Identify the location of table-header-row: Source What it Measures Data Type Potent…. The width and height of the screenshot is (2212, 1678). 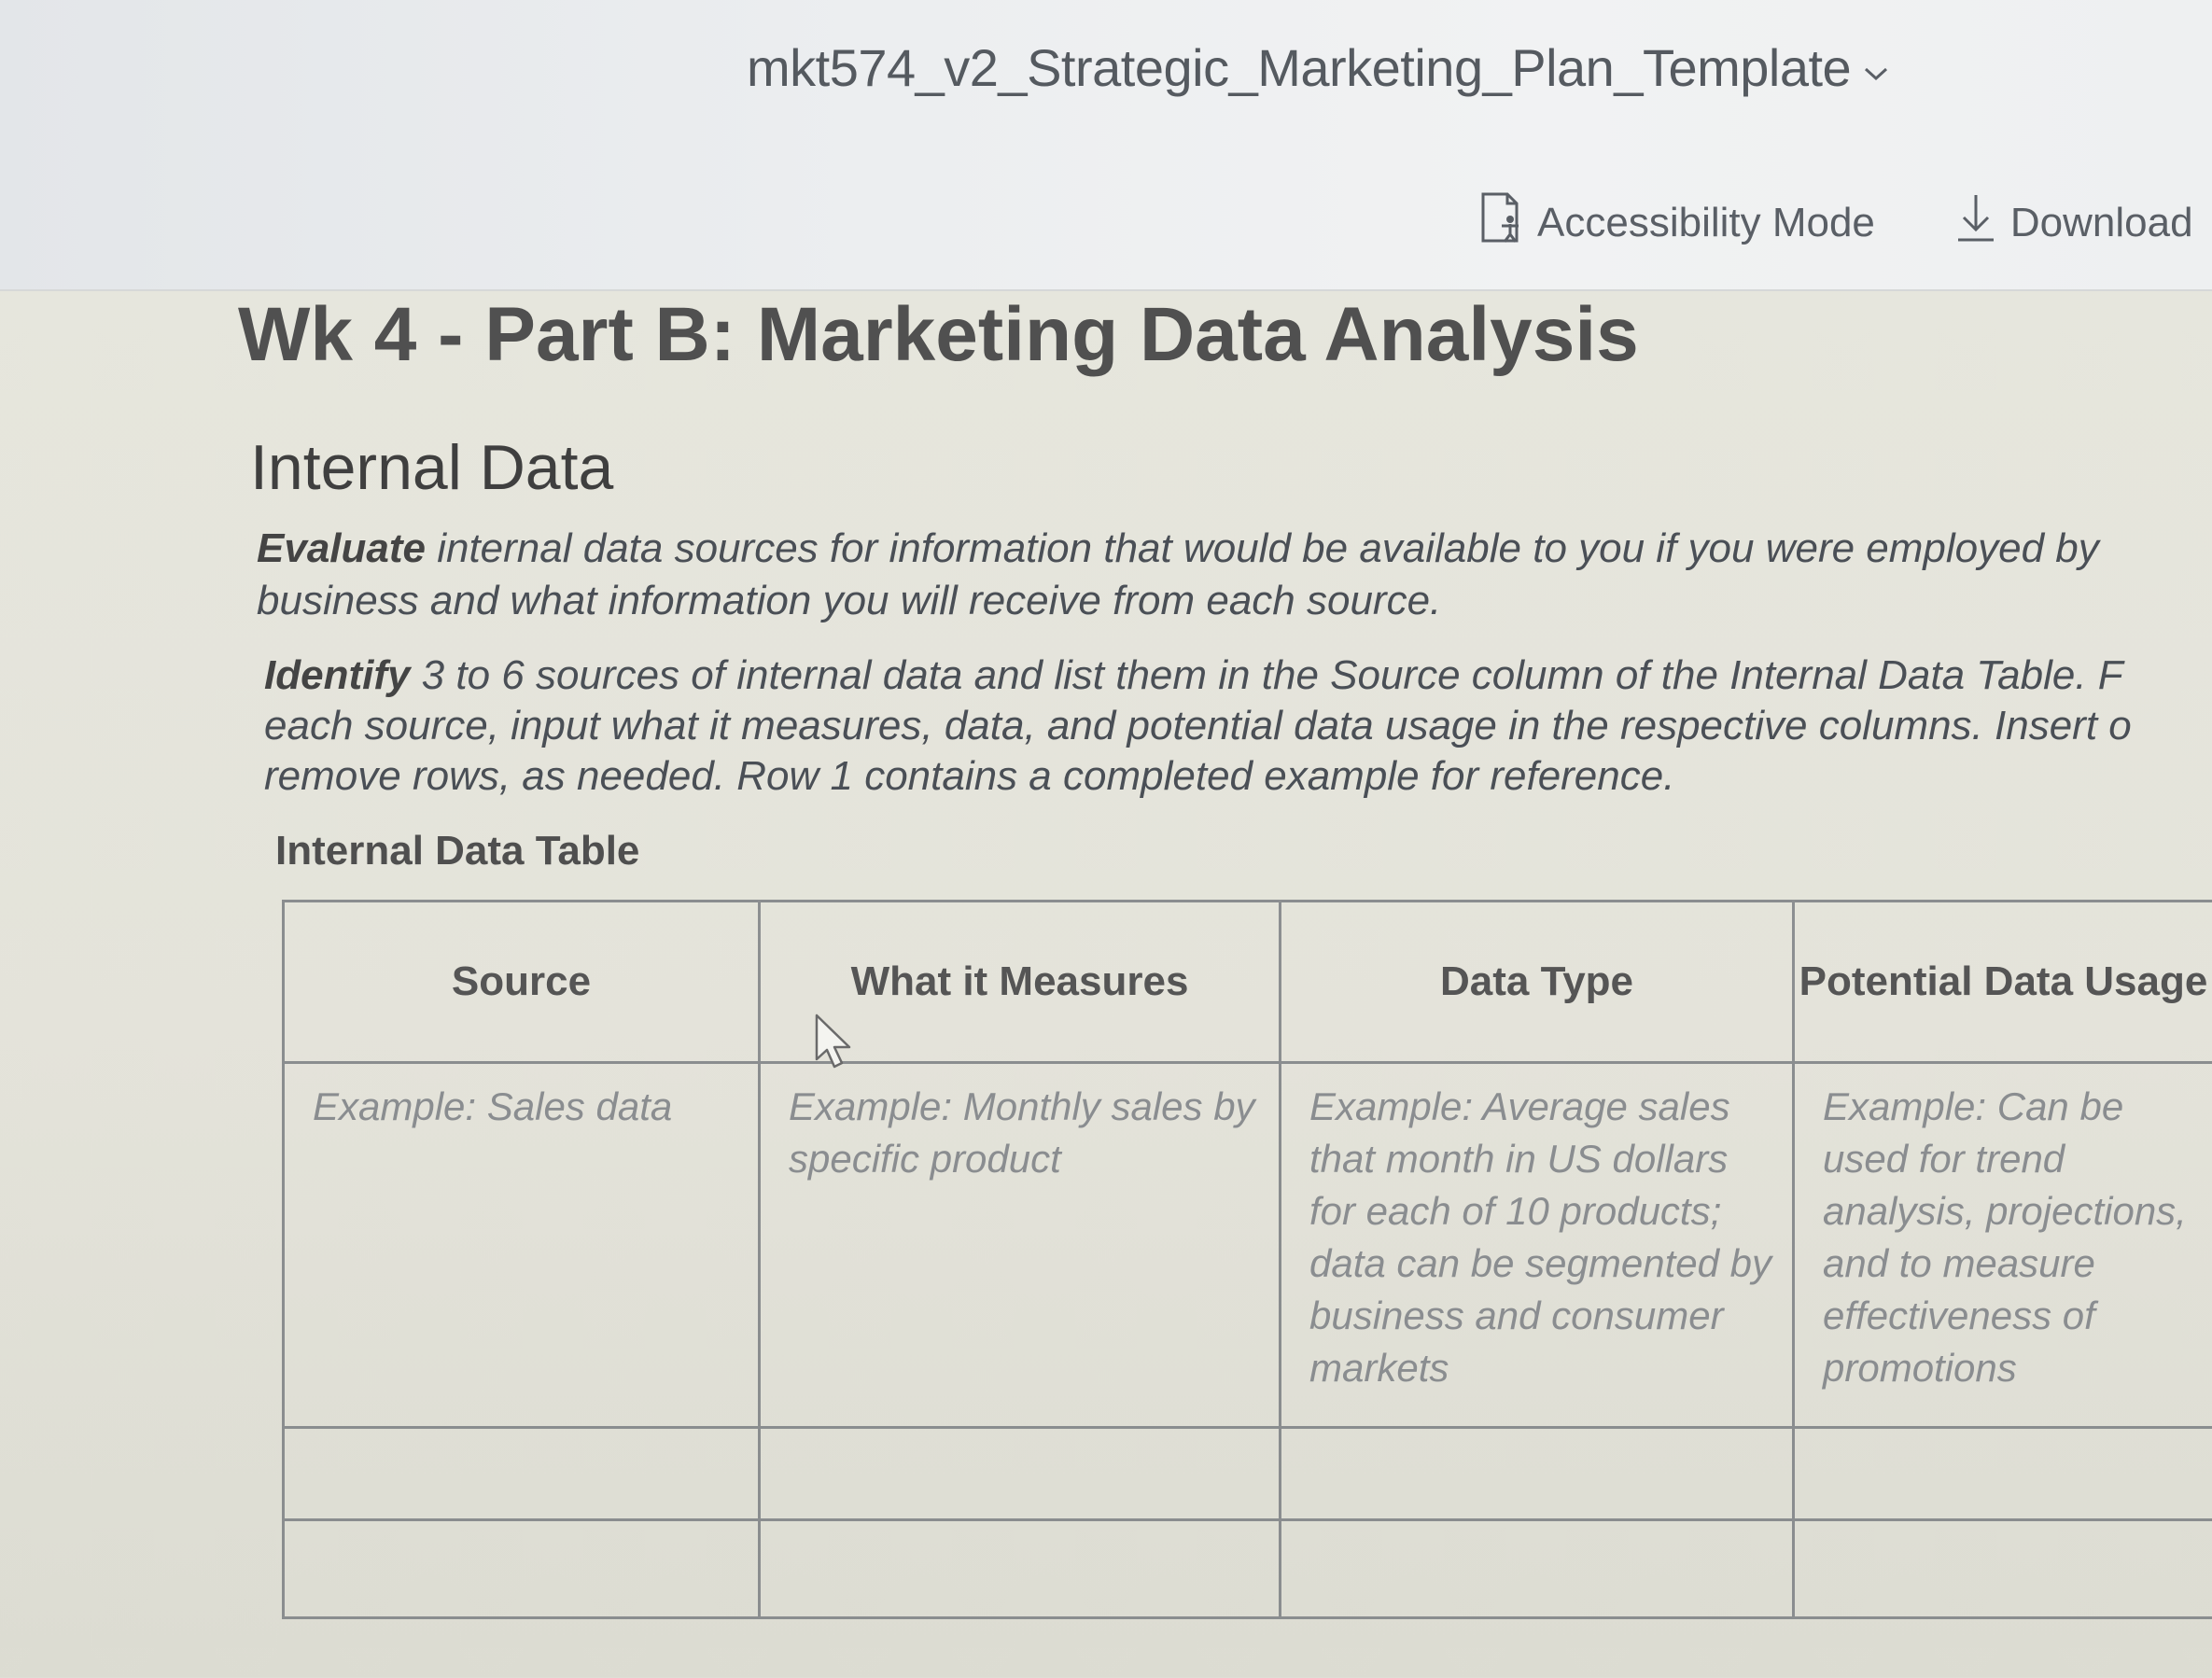
(1247, 982).